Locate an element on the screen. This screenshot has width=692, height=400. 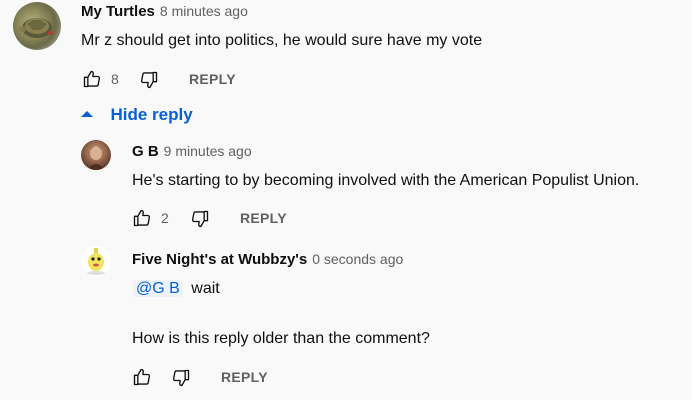
caret-up-icon is located at coordinates (87, 115).